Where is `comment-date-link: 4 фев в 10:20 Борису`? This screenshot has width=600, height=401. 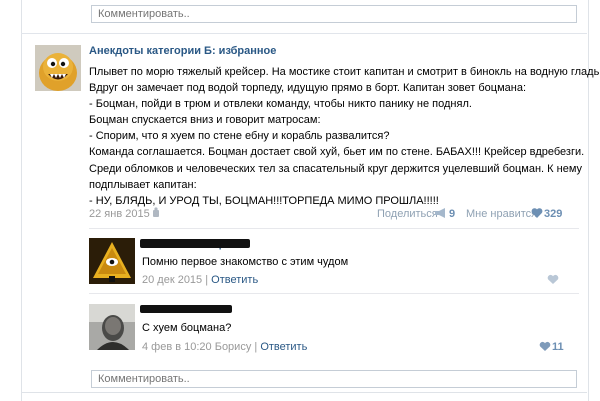
comment-date-link: 4 фев в 10:20 Борису is located at coordinates (196, 347).